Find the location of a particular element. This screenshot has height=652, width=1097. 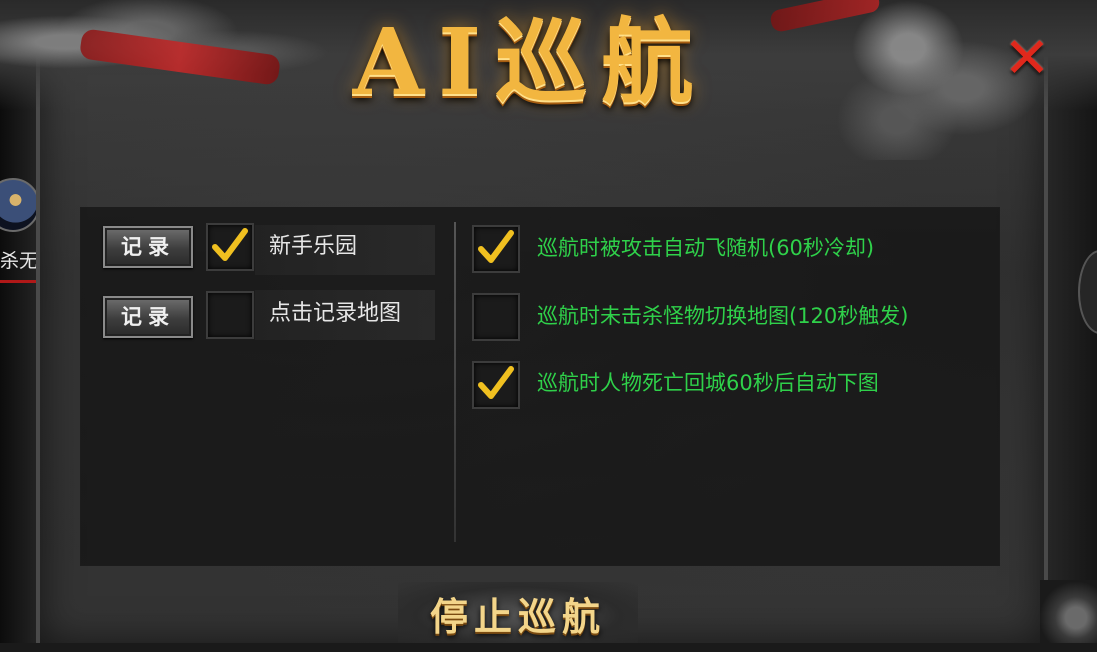

player-name: 杀无 is located at coordinates (19, 261).